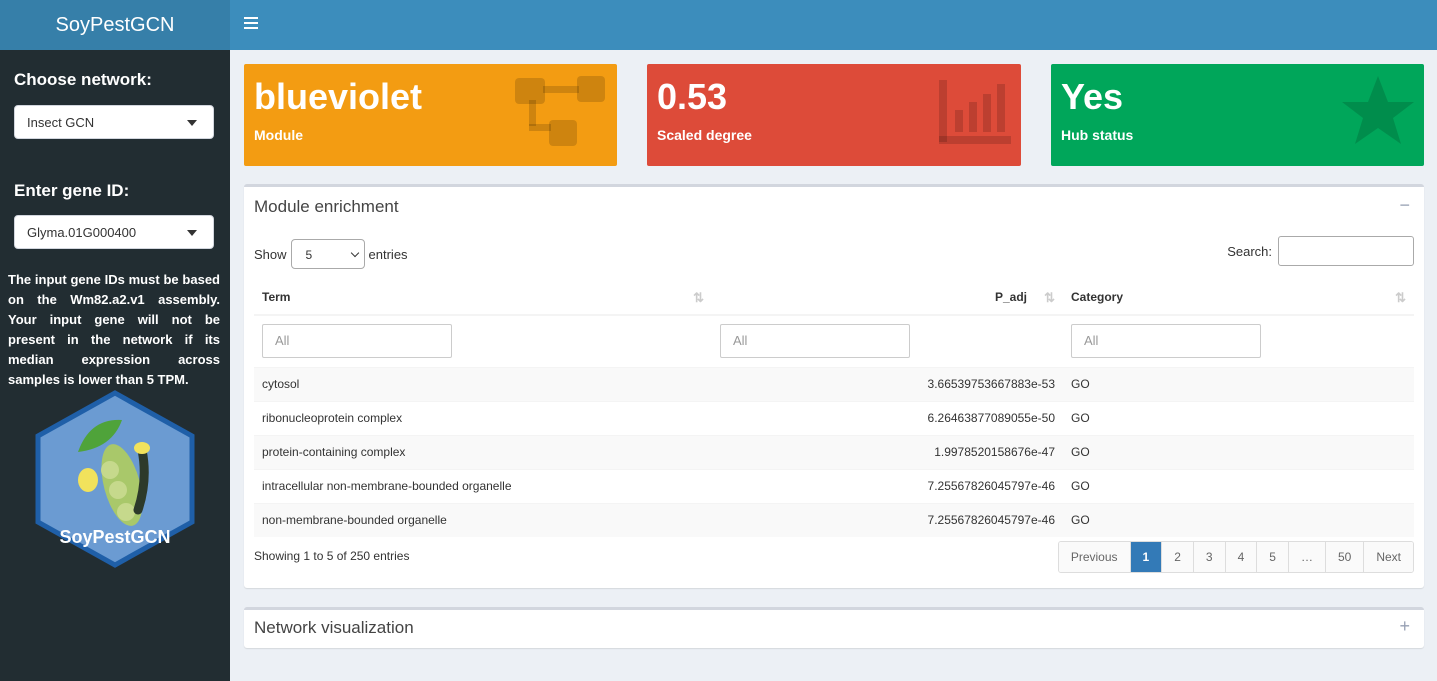  I want to click on category-filter-input: All, so click(1166, 341).